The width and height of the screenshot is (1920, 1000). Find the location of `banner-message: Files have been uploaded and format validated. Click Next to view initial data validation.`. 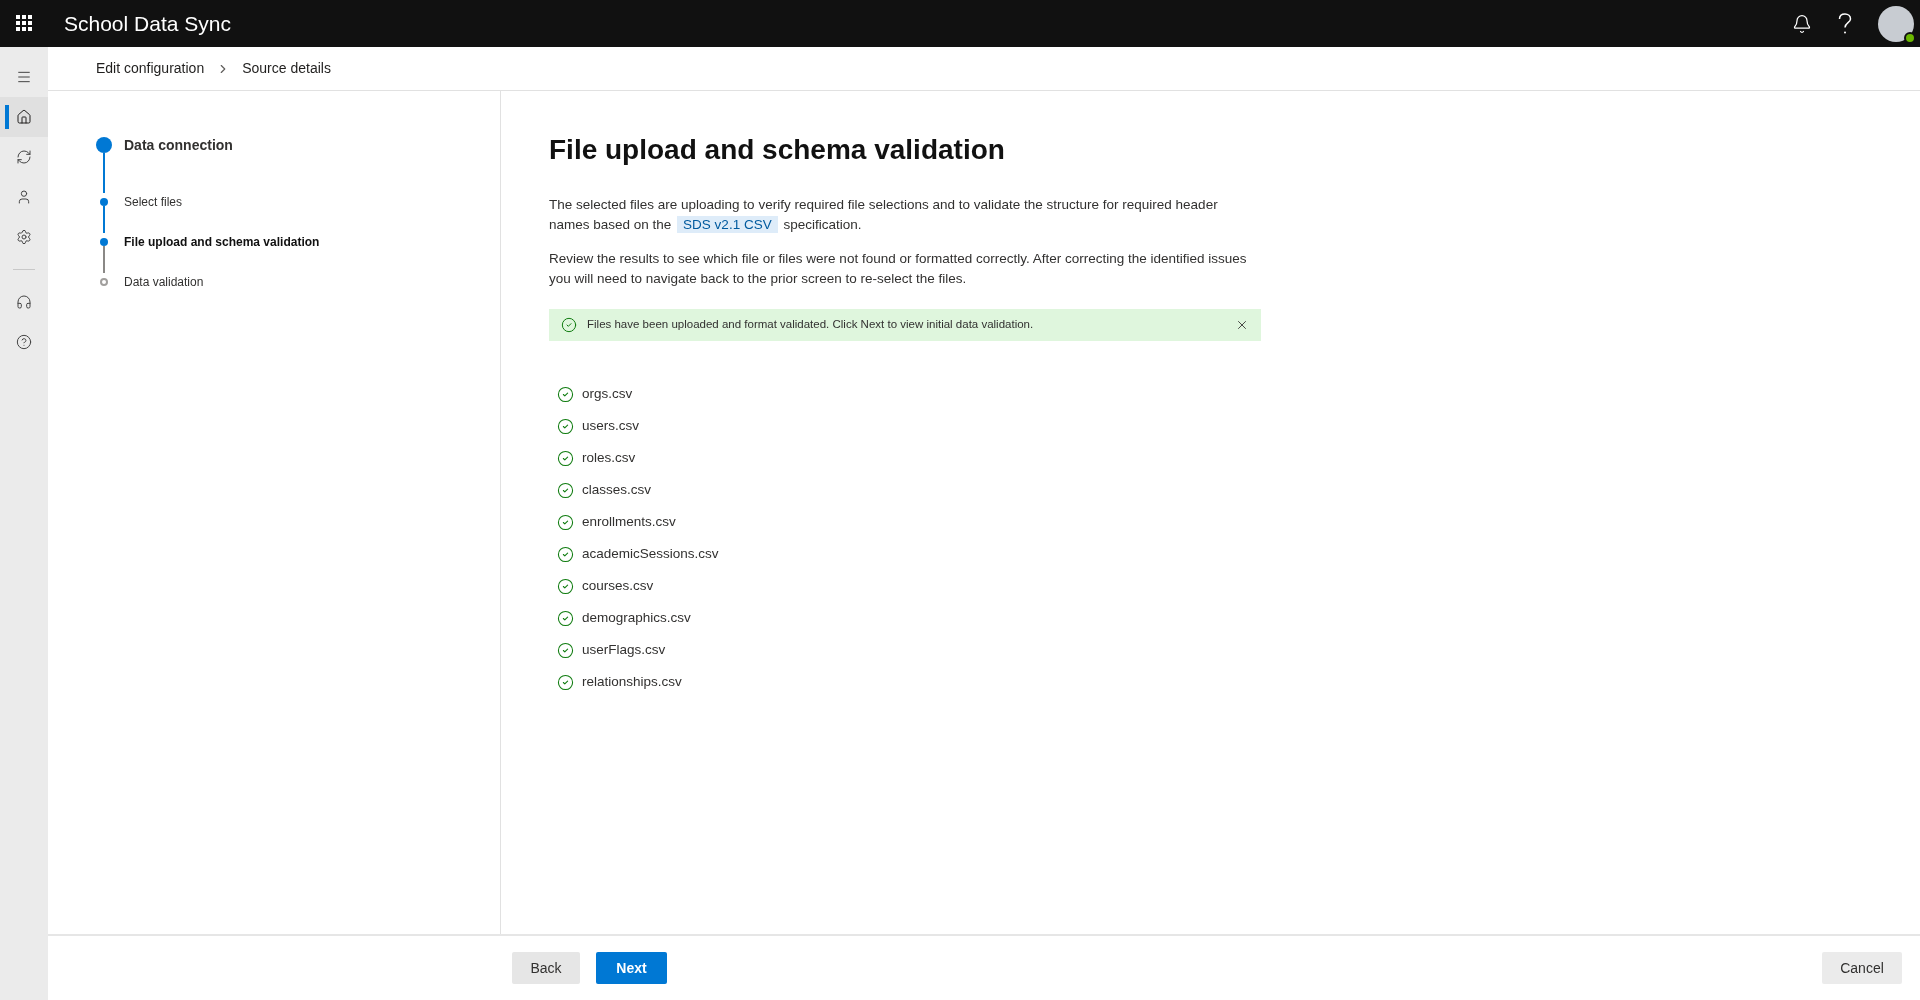

banner-message: Files have been uploaded and format validated. Click Next to view initial data validation. is located at coordinates (810, 325).